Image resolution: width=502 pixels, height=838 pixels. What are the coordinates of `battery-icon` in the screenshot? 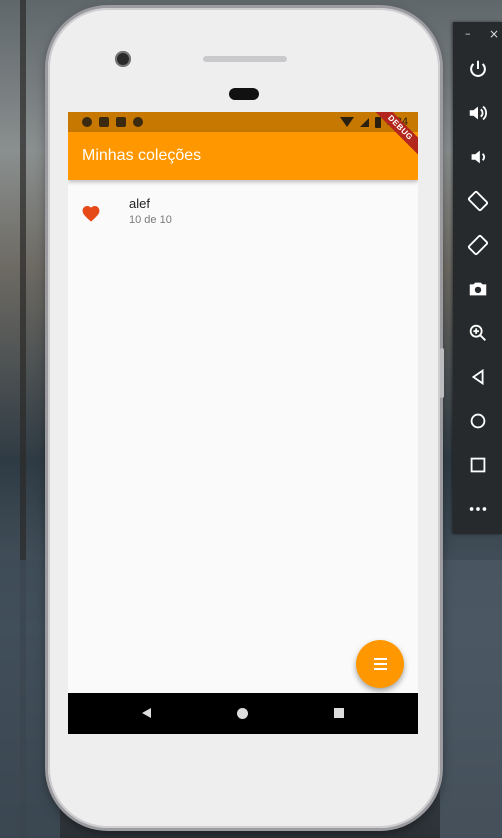 It's located at (377, 122).